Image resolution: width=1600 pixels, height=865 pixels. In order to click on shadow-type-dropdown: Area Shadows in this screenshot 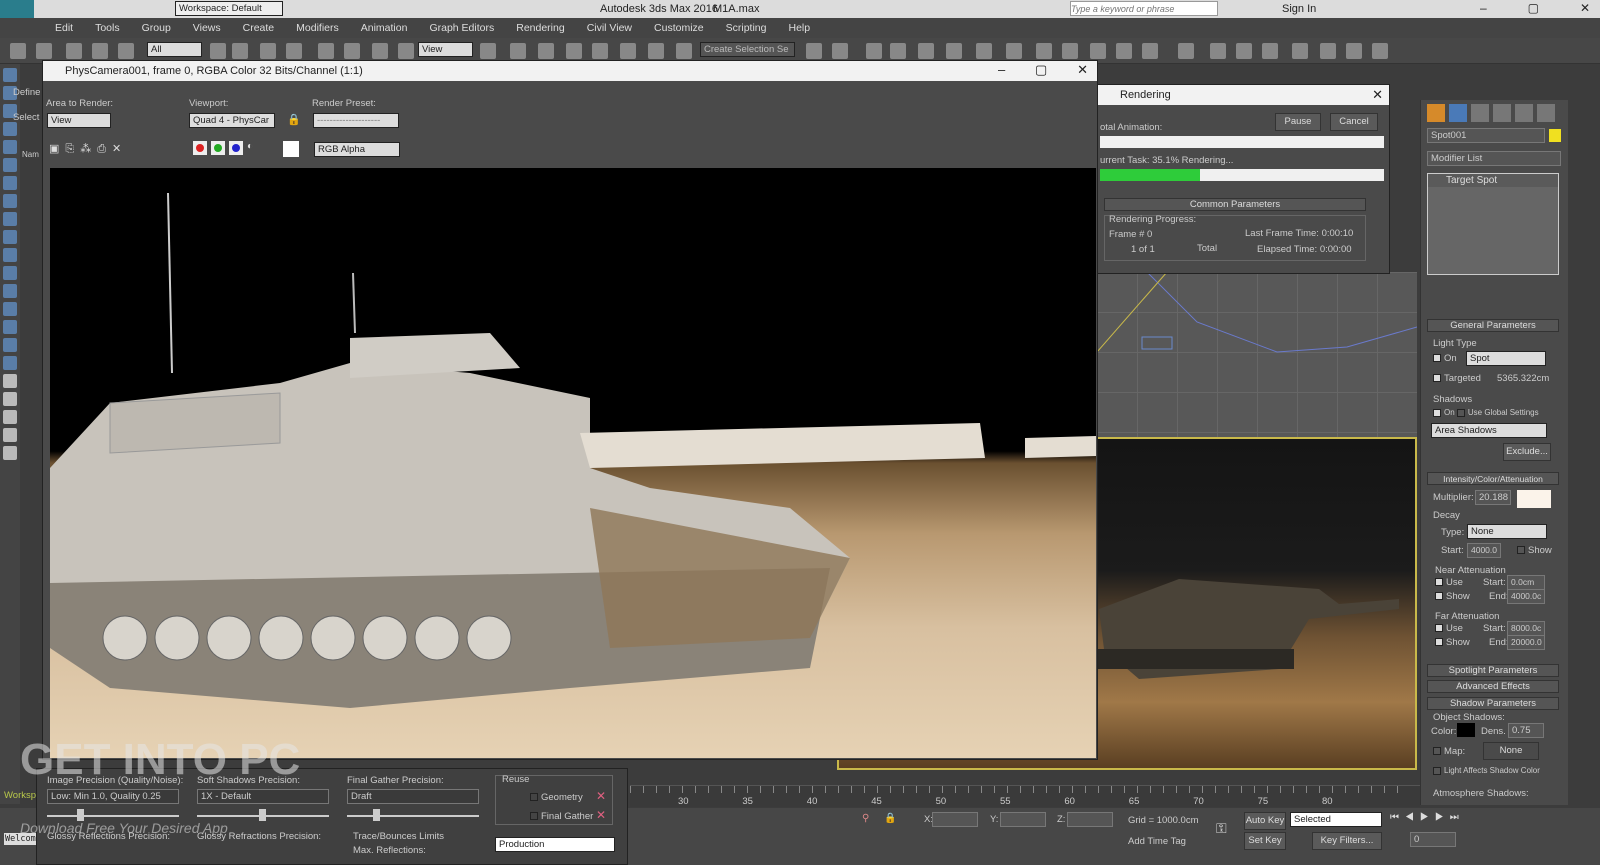, I will do `click(1489, 430)`.